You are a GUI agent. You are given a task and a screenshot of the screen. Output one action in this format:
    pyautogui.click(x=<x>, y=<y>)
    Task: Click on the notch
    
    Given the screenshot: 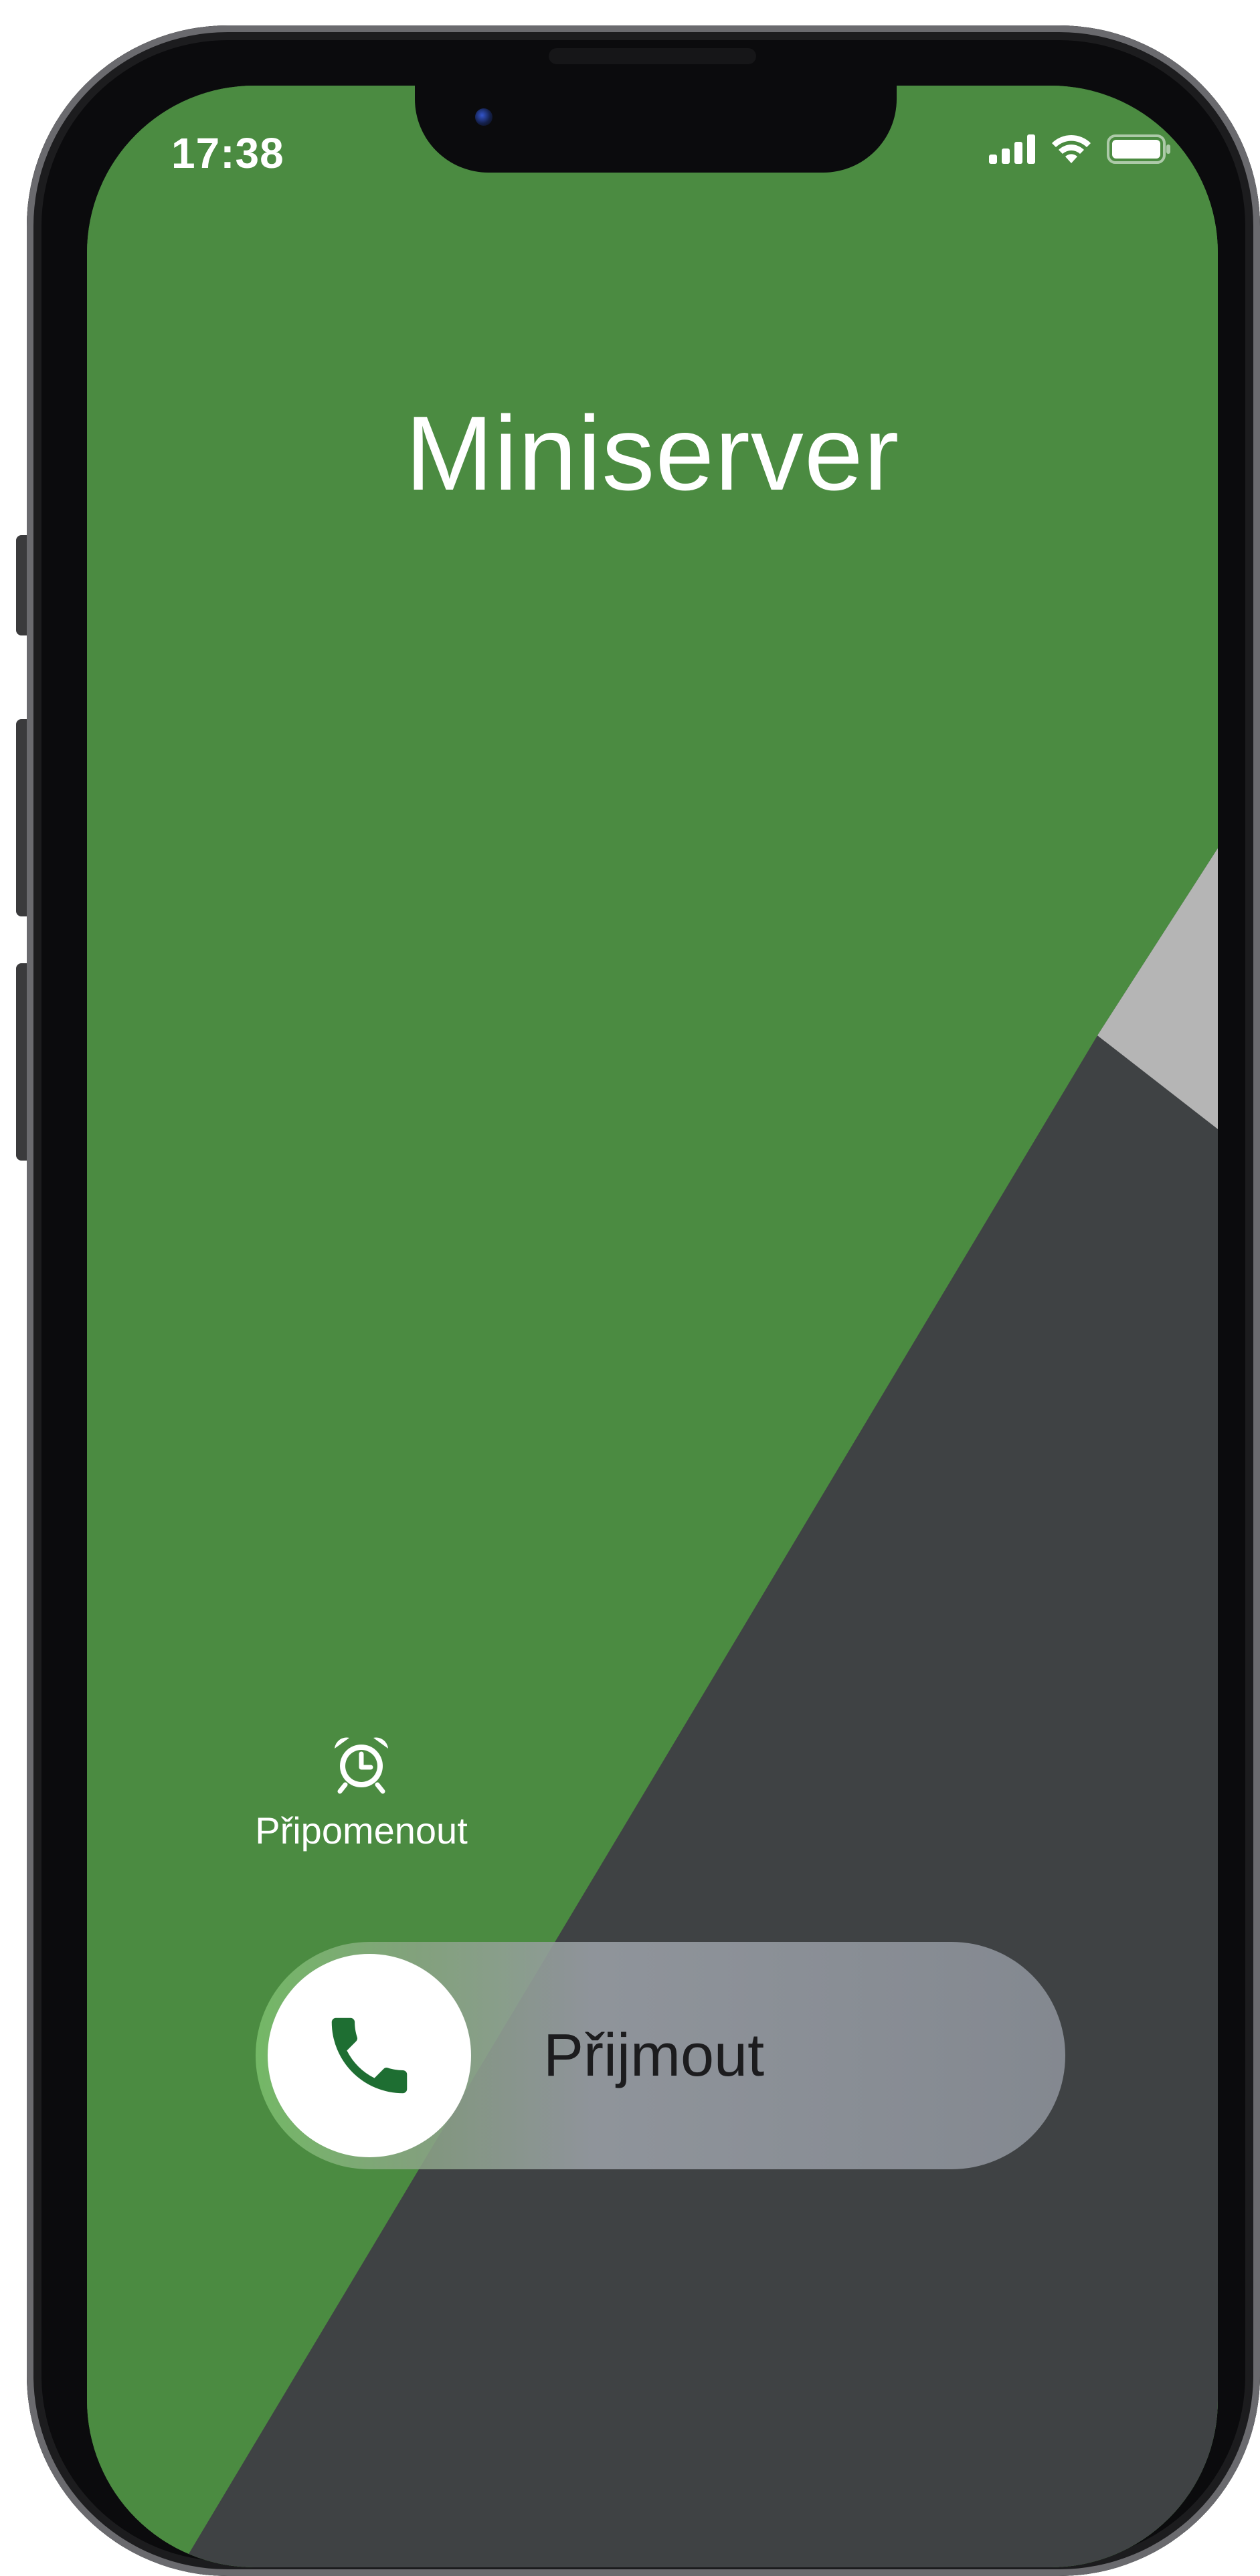 What is the action you would take?
    pyautogui.click(x=656, y=129)
    